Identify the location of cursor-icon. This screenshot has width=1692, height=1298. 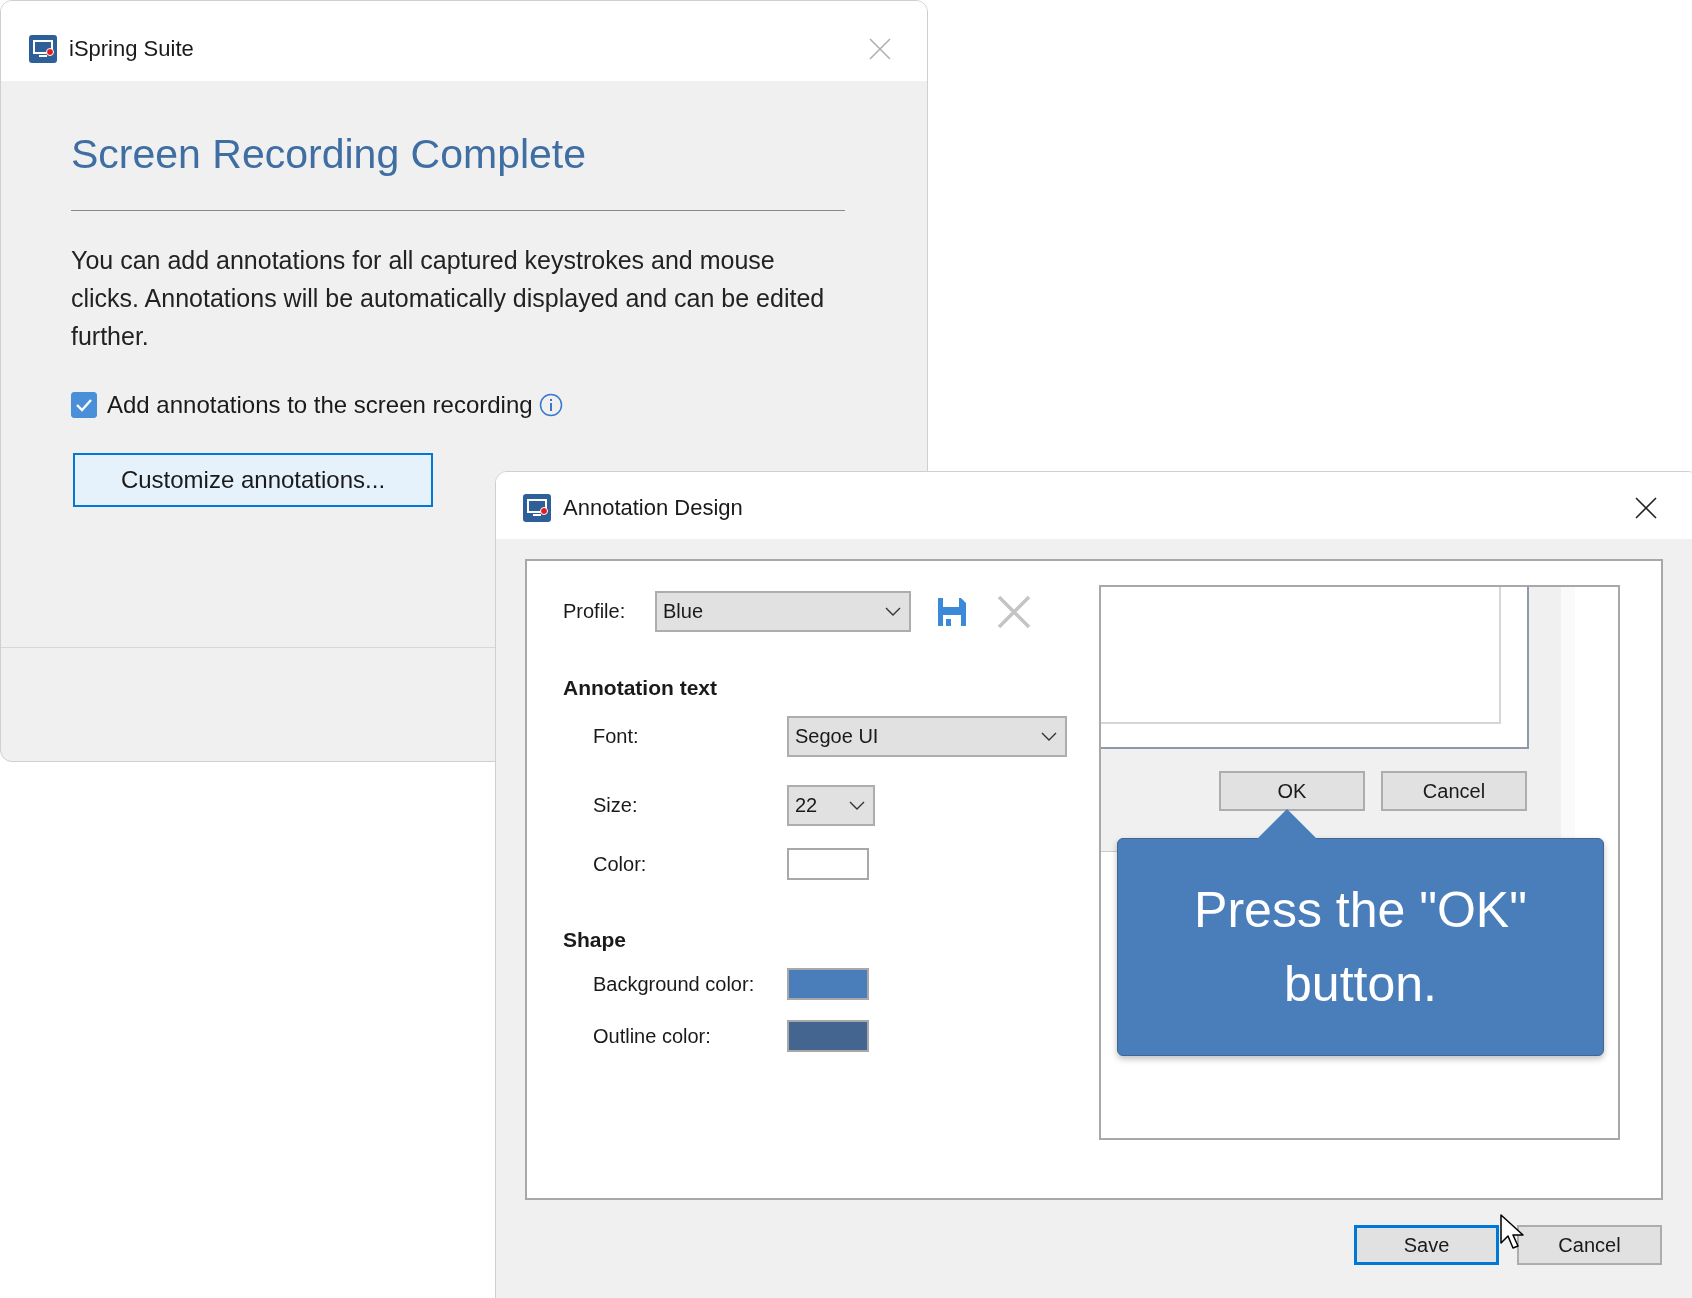
(1512, 1232).